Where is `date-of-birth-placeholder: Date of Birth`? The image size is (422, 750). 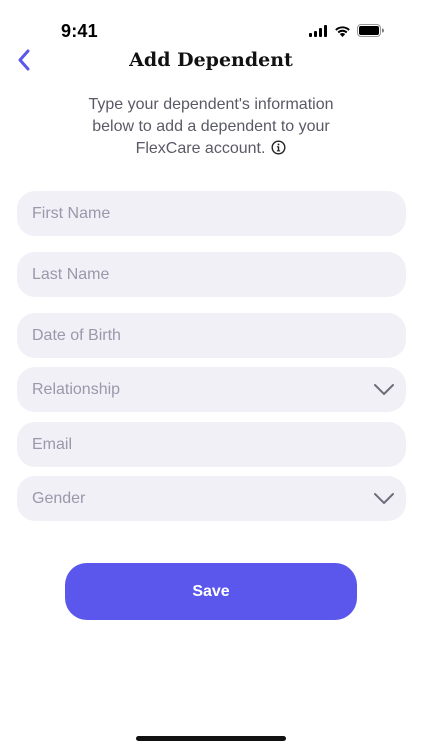 date-of-birth-placeholder: Date of Birth is located at coordinates (76, 335).